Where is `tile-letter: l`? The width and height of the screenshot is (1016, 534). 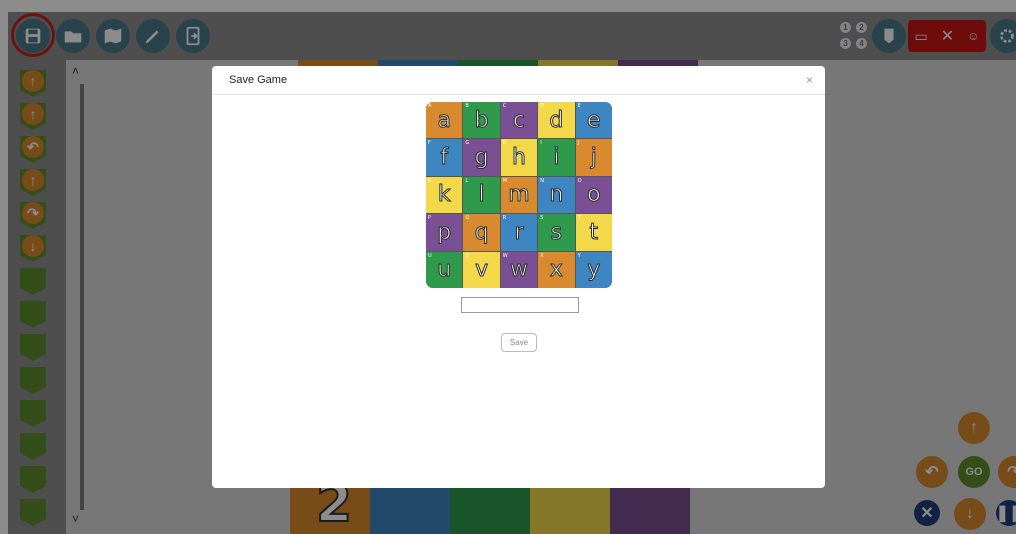 tile-letter: l is located at coordinates (481, 195).